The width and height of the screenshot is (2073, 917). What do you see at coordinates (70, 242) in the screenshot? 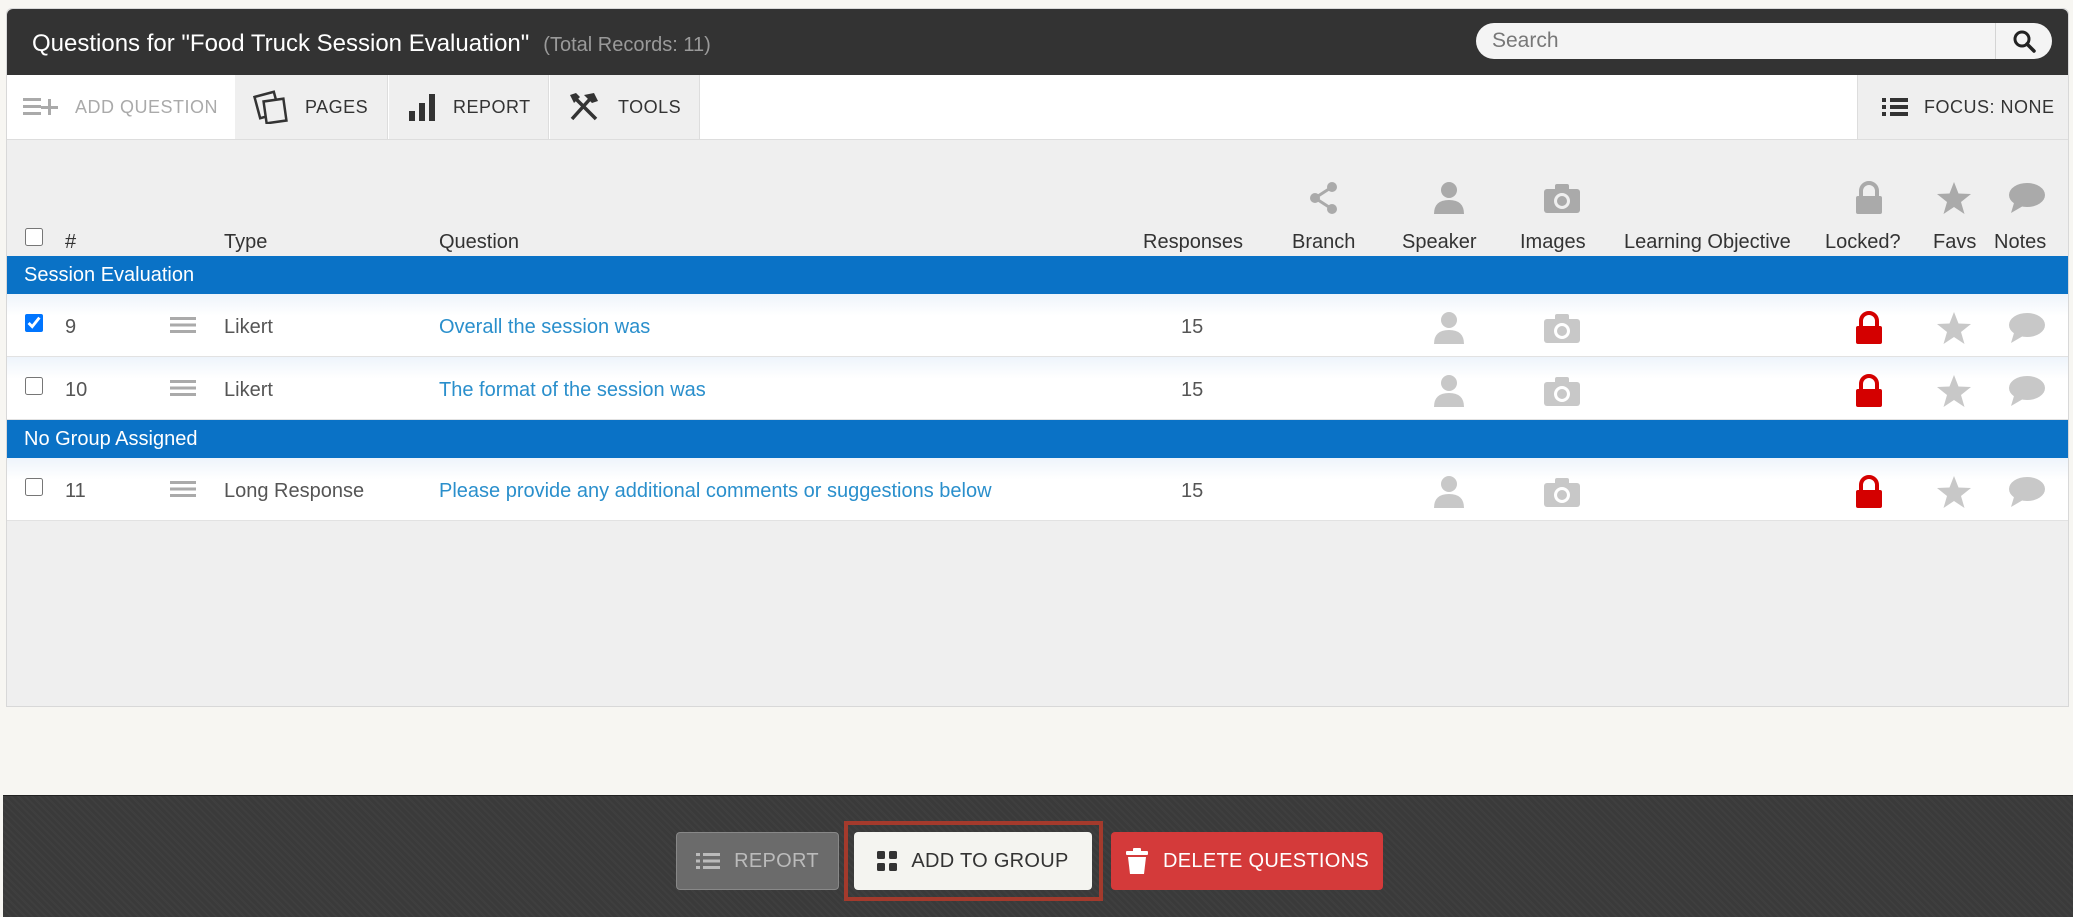
I see `col-header-num: #` at bounding box center [70, 242].